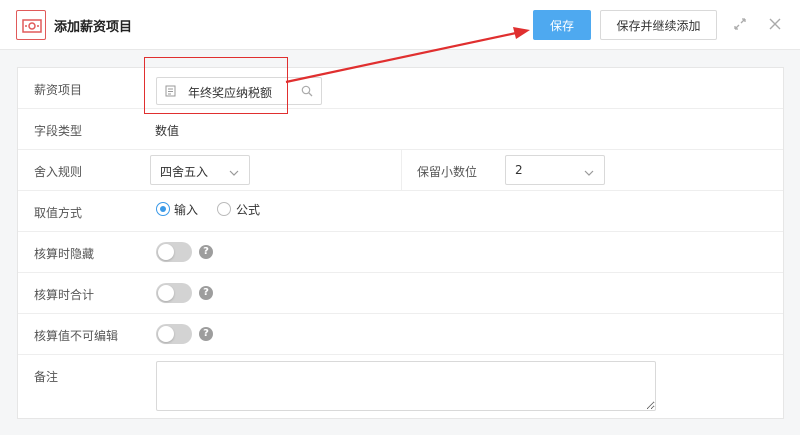  Describe the element at coordinates (174, 334) in the screenshot. I see `not-editable-toggle` at that location.